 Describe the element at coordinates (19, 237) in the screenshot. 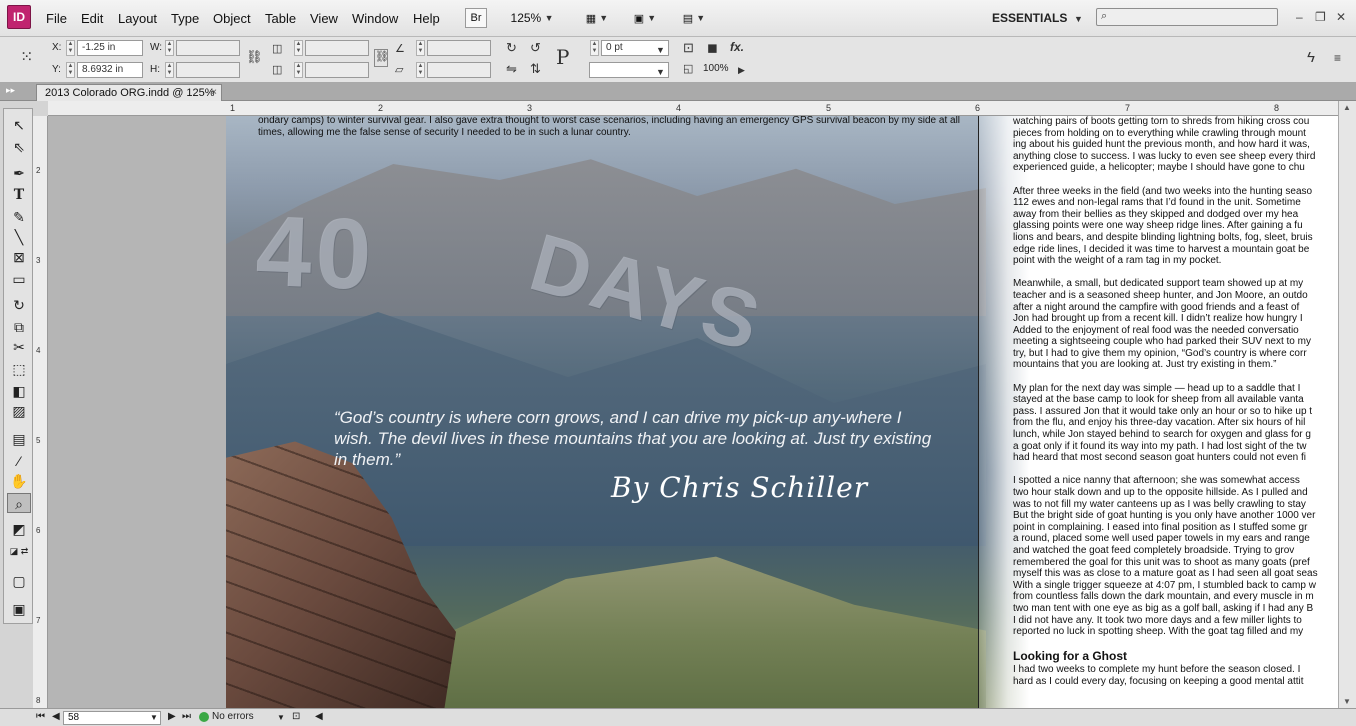

I see `line-tool-icon: ╲` at that location.